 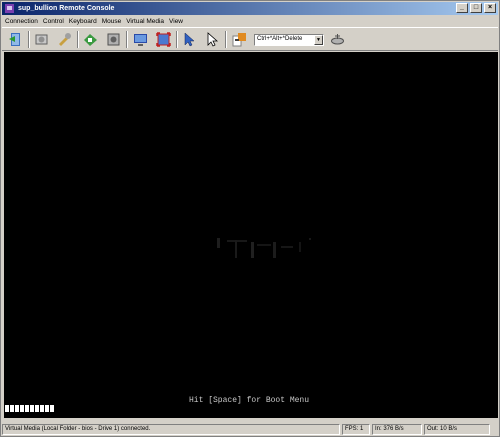 What do you see at coordinates (112, 21) in the screenshot?
I see `menu-mouse: Mouse` at bounding box center [112, 21].